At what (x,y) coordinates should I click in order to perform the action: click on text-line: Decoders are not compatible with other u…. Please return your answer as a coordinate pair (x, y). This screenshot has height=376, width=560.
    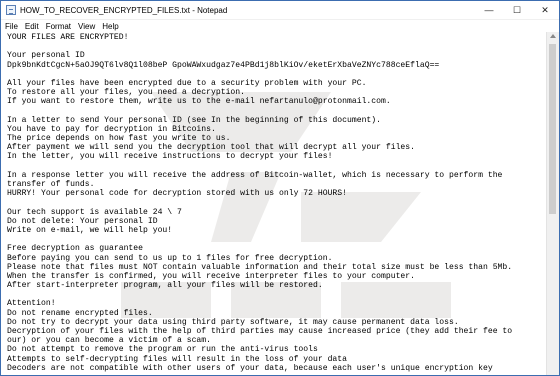
    Looking at the image, I should click on (250, 368).